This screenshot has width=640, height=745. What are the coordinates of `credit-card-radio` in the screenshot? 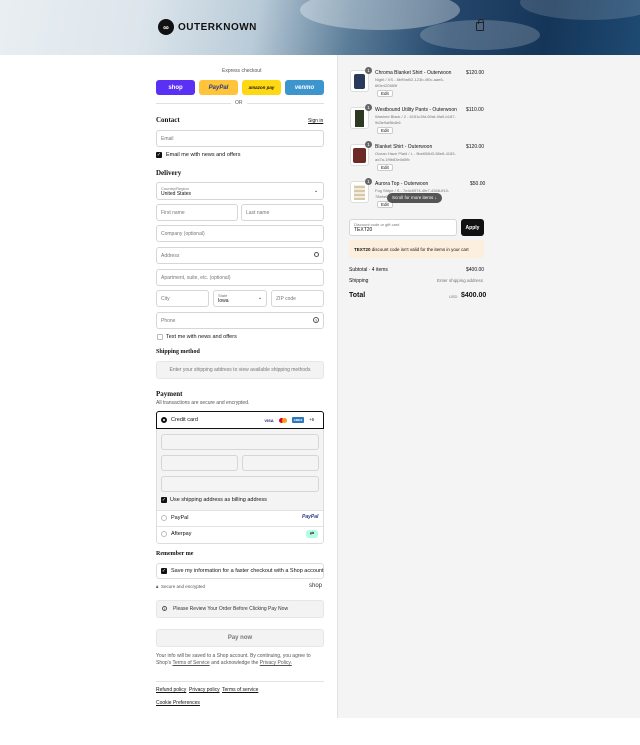 It's located at (164, 420).